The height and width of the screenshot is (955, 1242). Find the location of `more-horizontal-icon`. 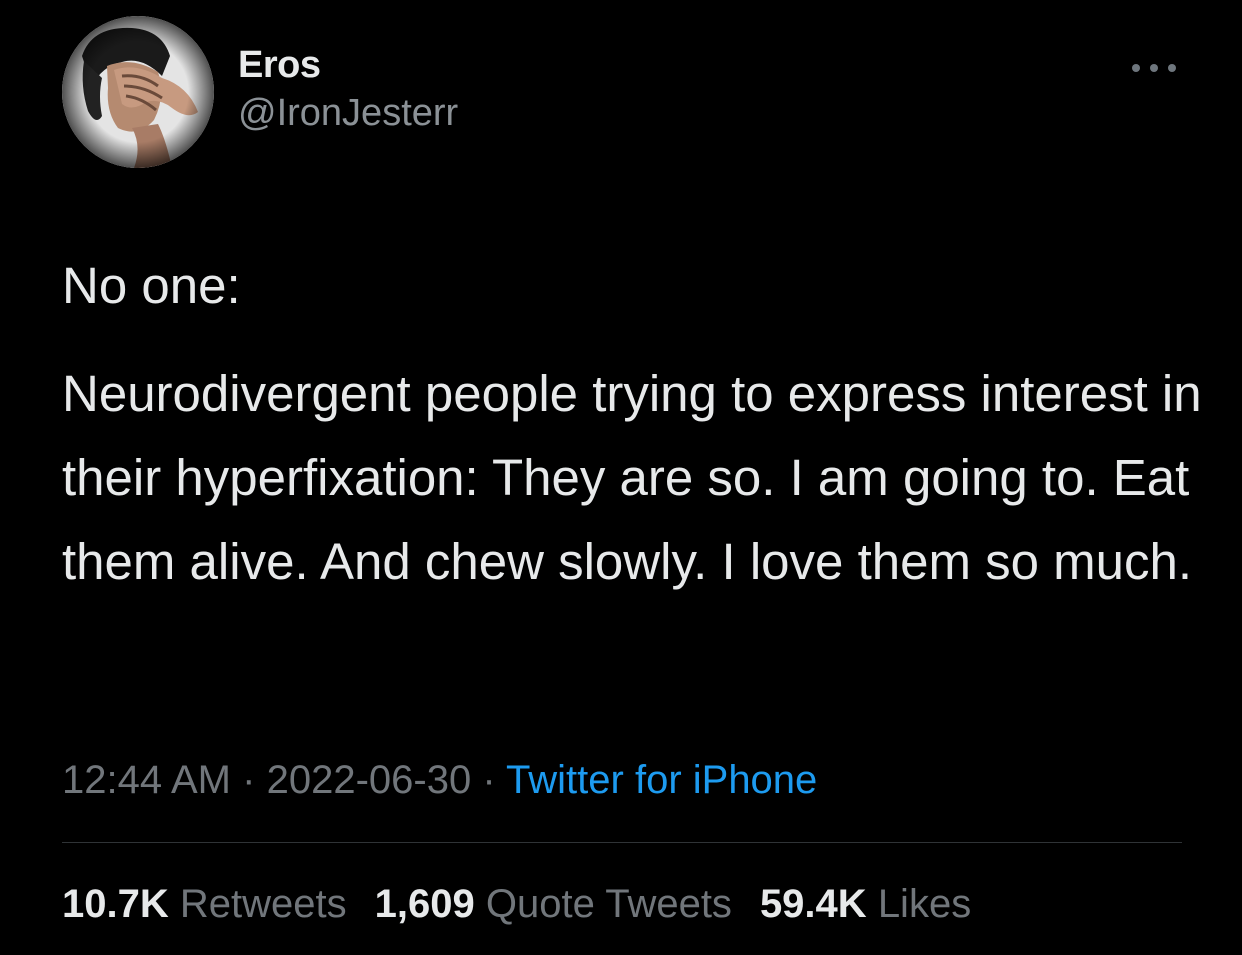

more-horizontal-icon is located at coordinates (1154, 68).